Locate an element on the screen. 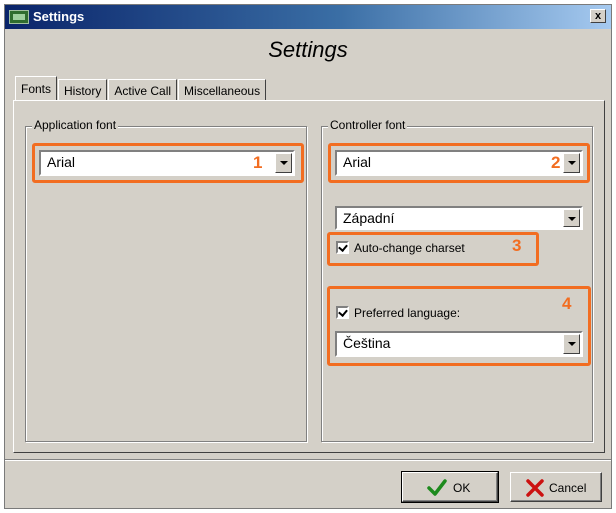  close-icon: x is located at coordinates (598, 16).